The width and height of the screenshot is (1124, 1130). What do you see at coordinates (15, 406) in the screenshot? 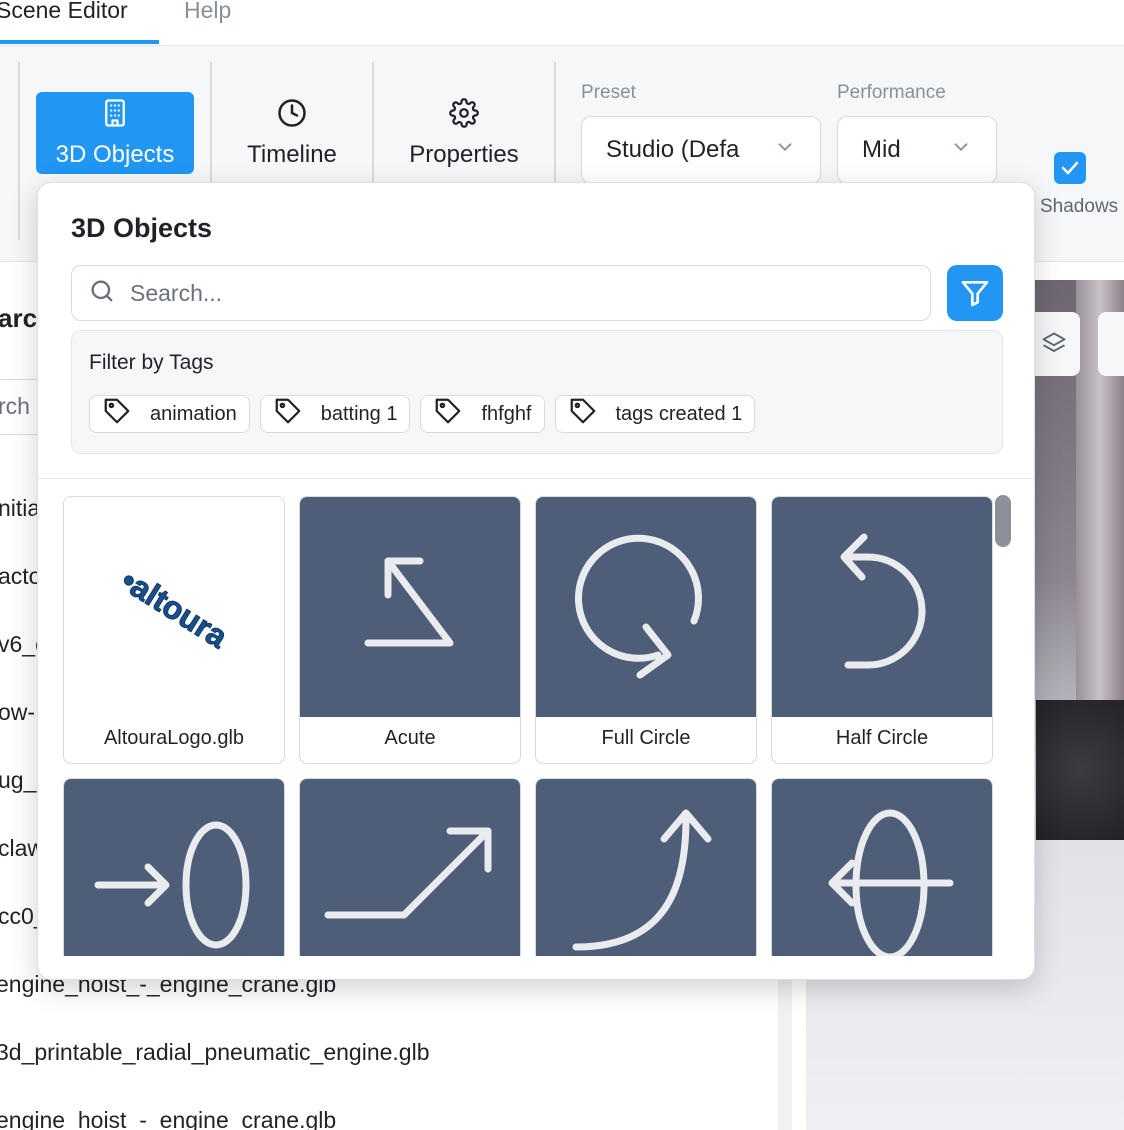
I see `panel-search-placeholder: rch` at bounding box center [15, 406].